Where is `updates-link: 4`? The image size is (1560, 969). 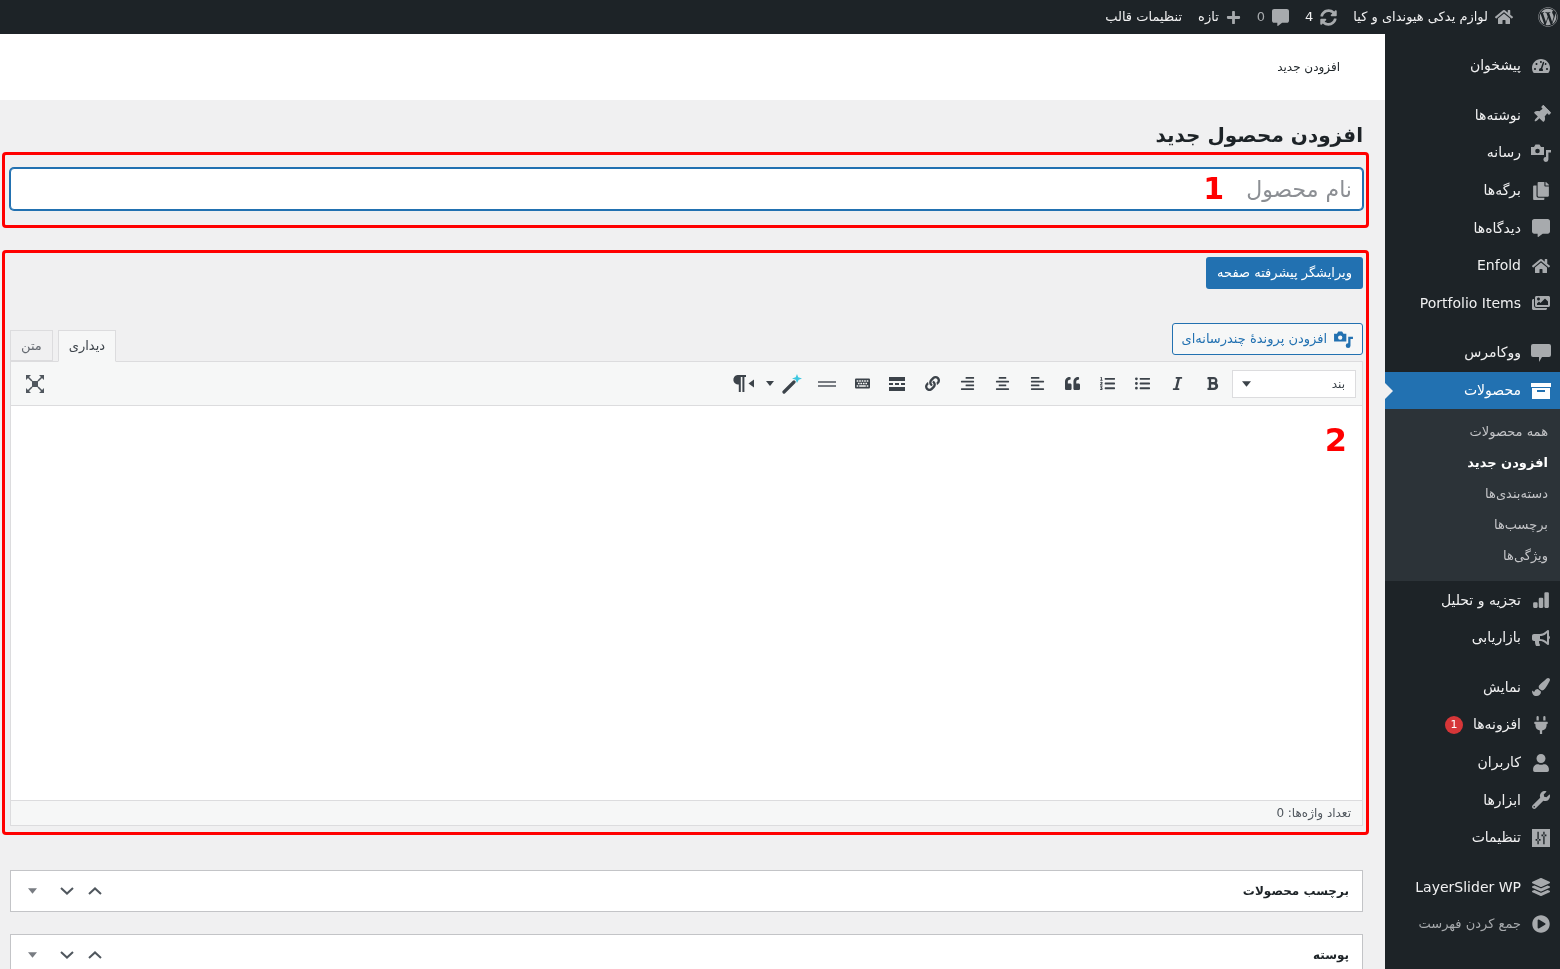 updates-link: 4 is located at coordinates (1321, 17).